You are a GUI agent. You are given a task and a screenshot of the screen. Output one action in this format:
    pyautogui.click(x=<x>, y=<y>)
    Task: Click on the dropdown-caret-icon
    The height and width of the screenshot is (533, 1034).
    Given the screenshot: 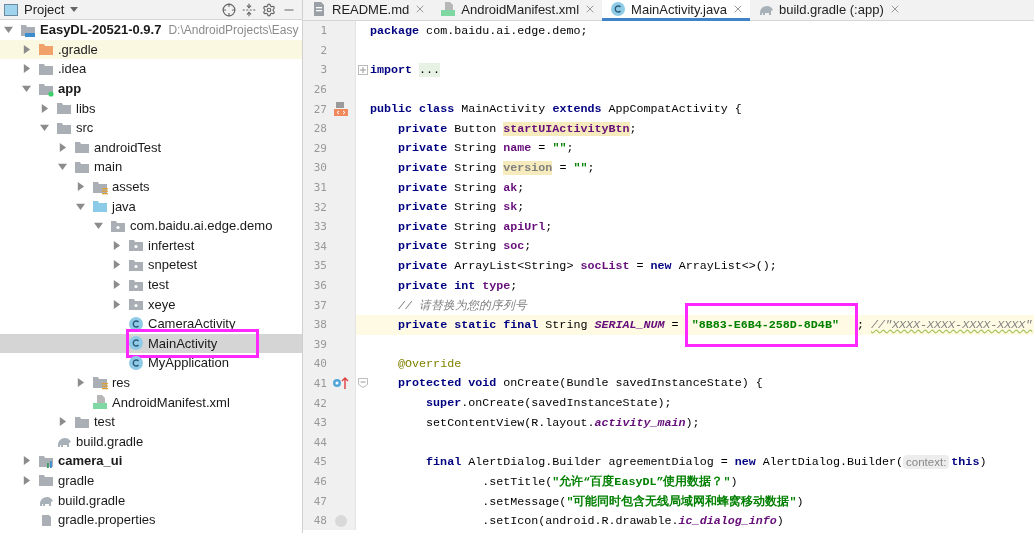 What is the action you would take?
    pyautogui.click(x=74, y=9)
    